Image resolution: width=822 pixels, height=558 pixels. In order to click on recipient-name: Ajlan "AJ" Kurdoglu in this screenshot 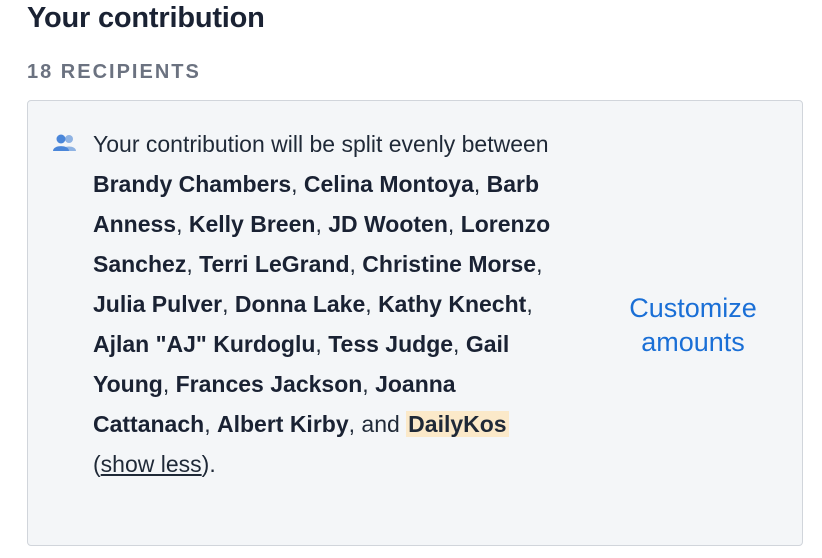, I will do `click(204, 344)`.